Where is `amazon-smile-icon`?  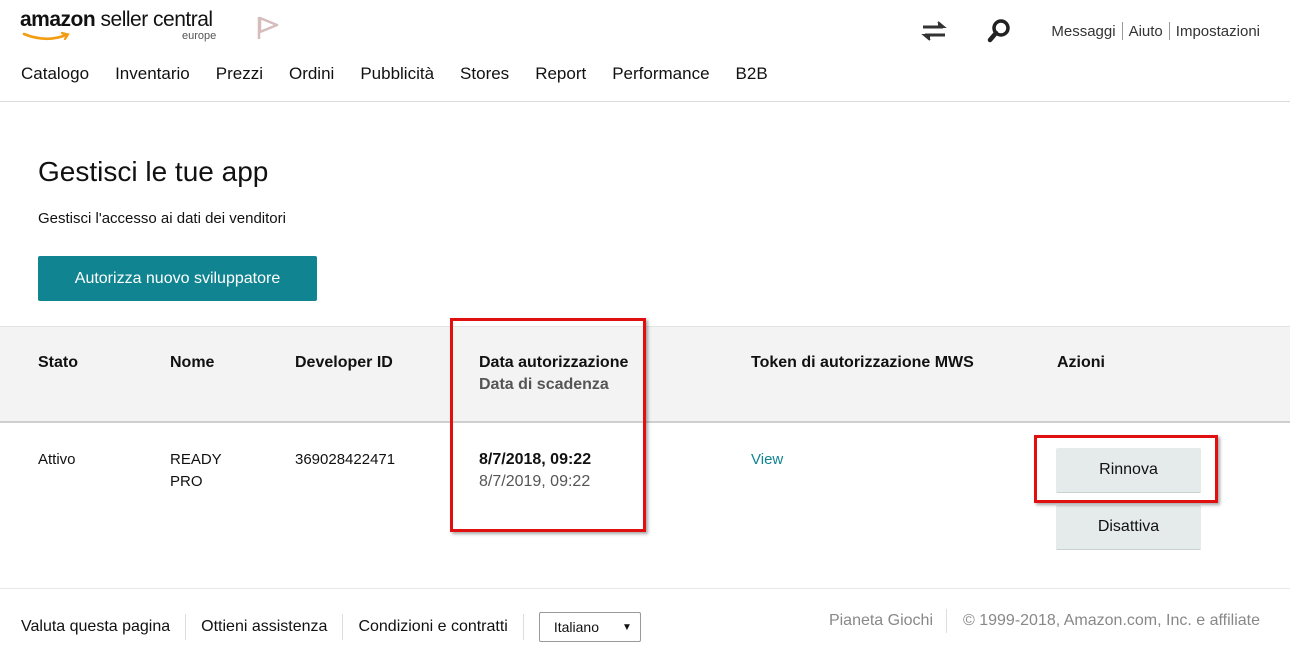 amazon-smile-icon is located at coordinates (46, 36).